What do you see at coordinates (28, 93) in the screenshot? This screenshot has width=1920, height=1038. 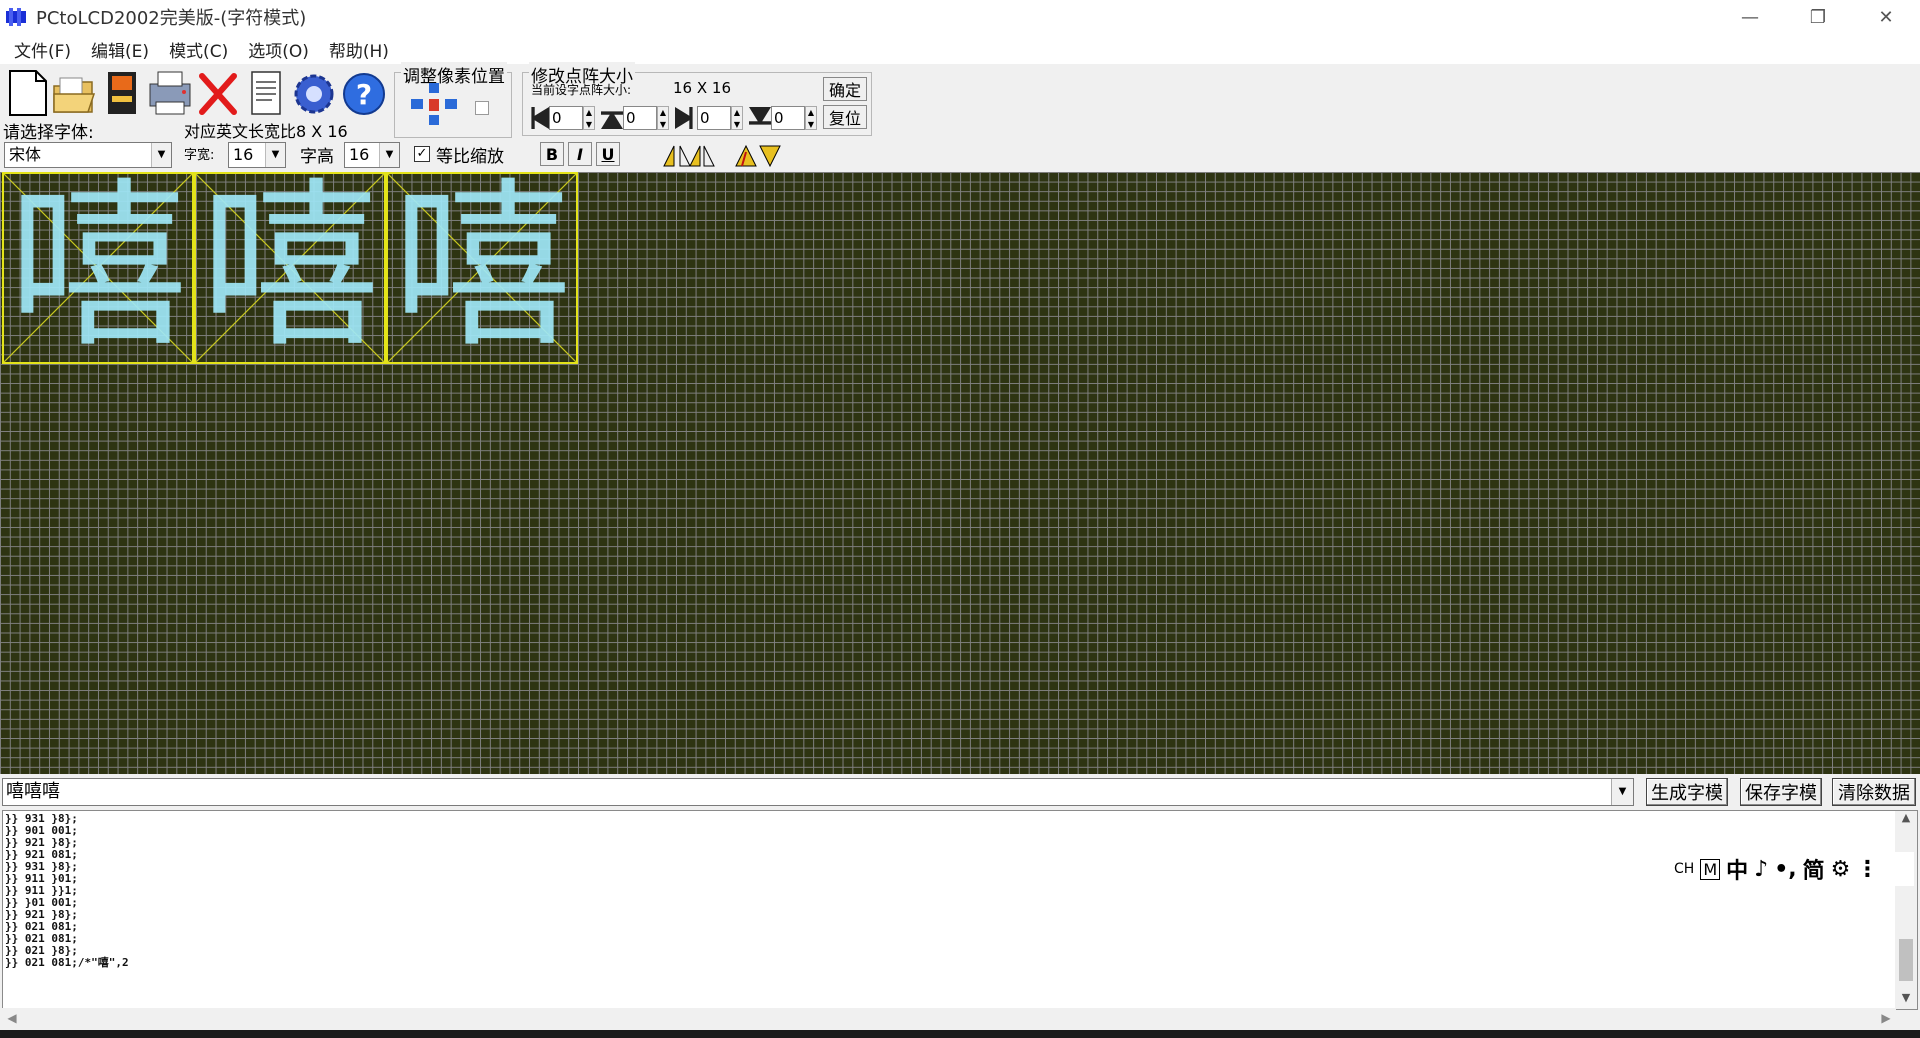 I see `new-file-icon` at bounding box center [28, 93].